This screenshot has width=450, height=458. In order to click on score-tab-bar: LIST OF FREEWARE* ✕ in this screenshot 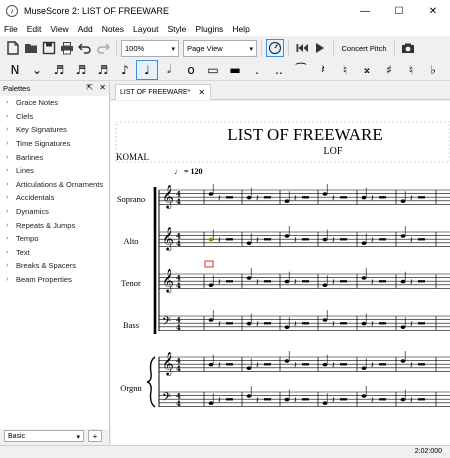, I will do `click(280, 91)`.